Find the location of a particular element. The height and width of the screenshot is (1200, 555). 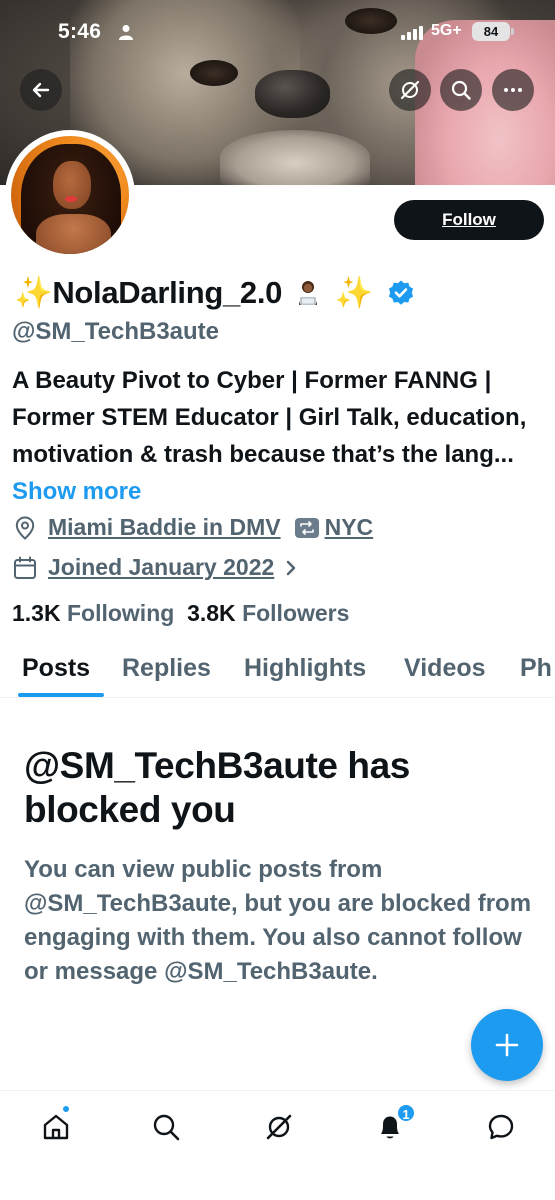

follow-counts: 1.3K Following 3.8K Followers is located at coordinates (180, 613).